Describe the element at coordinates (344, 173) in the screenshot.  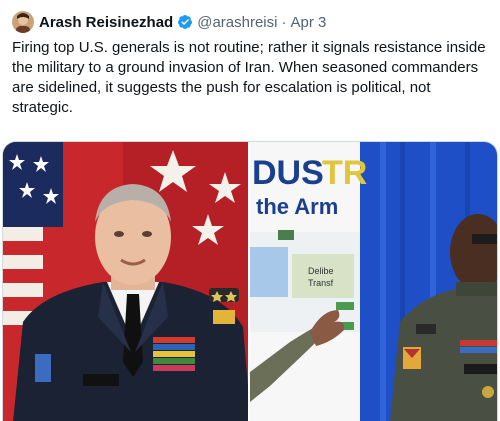
I see `banner-text-2: TR` at that location.